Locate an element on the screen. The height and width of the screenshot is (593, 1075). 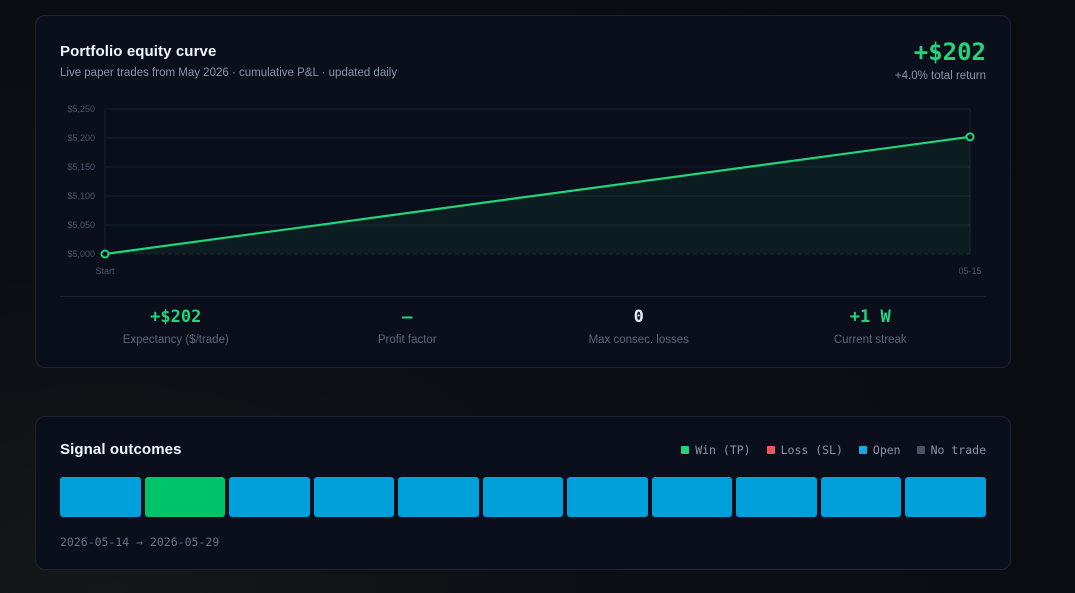
stat-value: +1 W is located at coordinates (870, 317).